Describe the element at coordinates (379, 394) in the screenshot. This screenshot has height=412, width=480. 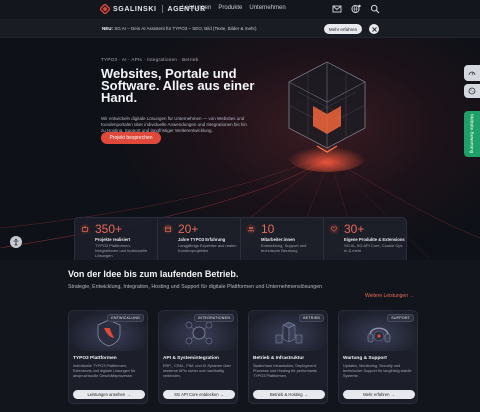
I see `card-button: Mehr erfahren →` at that location.